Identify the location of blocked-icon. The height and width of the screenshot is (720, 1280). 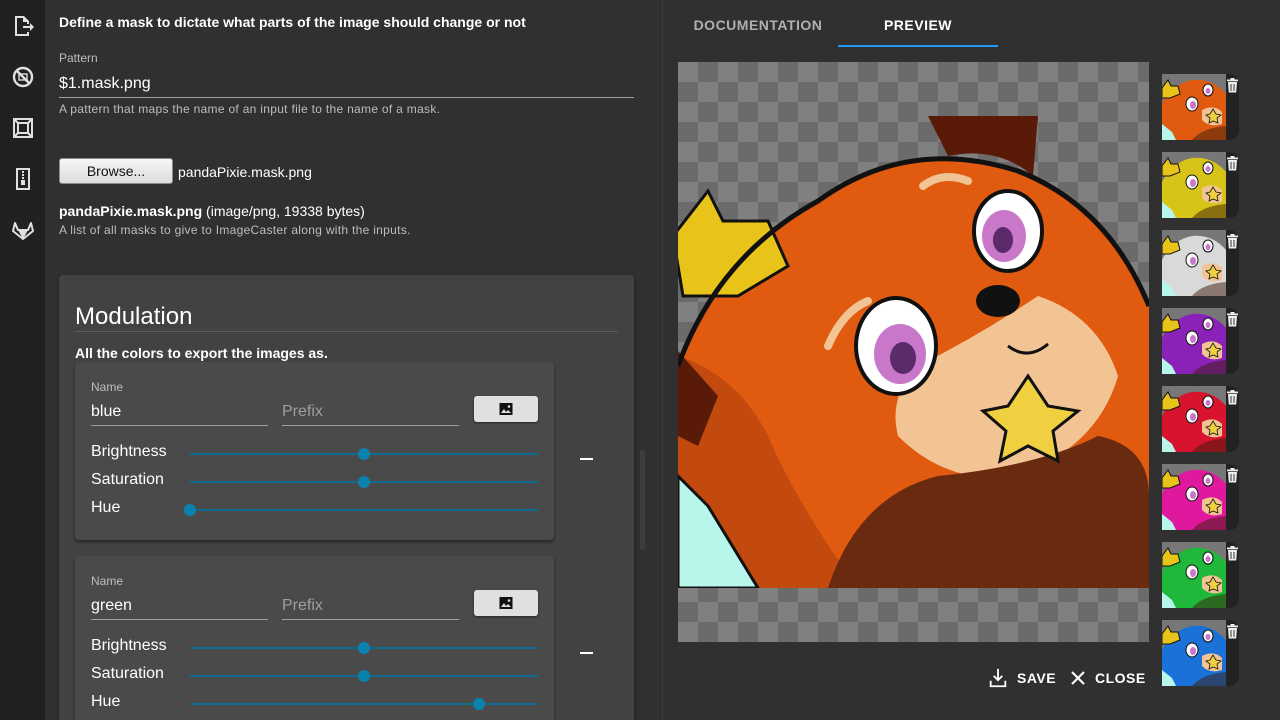
(23, 77).